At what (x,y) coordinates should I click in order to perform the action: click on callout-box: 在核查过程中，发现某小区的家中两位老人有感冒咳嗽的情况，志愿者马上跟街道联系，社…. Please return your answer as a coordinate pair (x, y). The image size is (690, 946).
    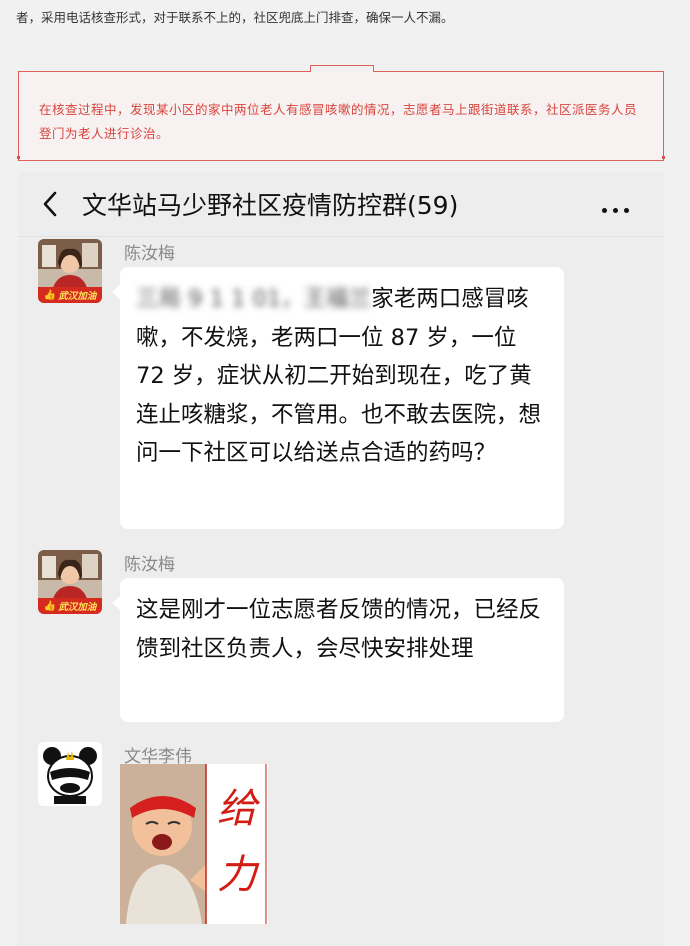
    Looking at the image, I should click on (341, 113).